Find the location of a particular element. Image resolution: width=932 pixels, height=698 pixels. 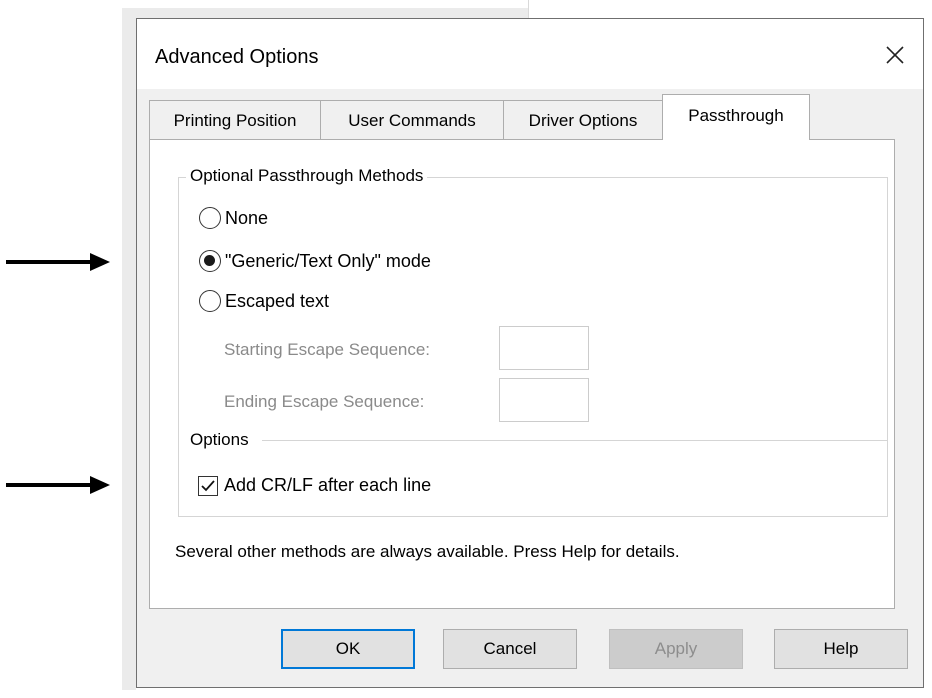

add-crlf-checkbox: Add CR/LF after each line is located at coordinates (314, 485).